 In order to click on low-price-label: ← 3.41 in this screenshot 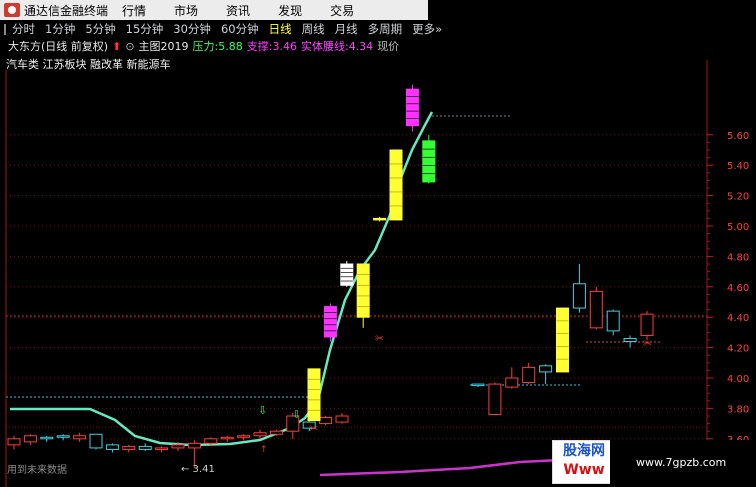, I will do `click(198, 469)`.